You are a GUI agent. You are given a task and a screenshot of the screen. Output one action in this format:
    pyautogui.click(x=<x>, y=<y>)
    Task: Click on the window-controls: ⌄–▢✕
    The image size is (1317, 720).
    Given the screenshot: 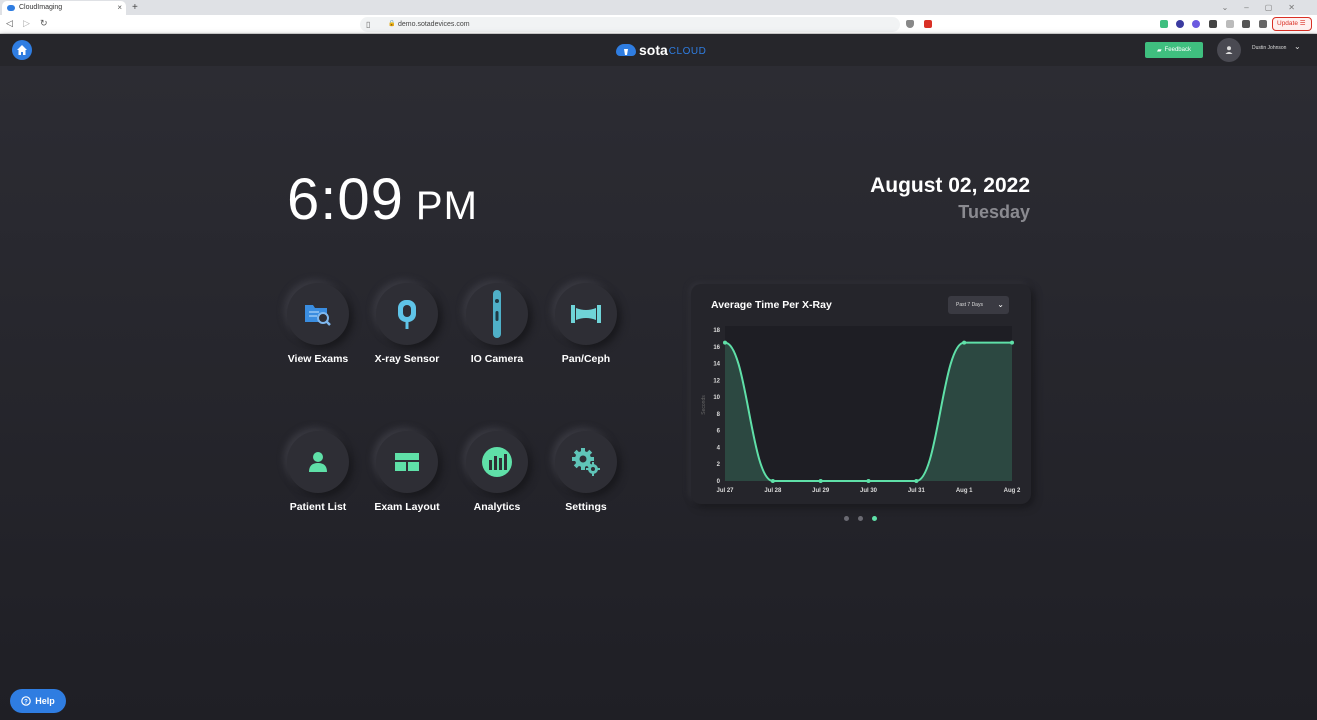 What is the action you would take?
    pyautogui.click(x=1266, y=7)
    